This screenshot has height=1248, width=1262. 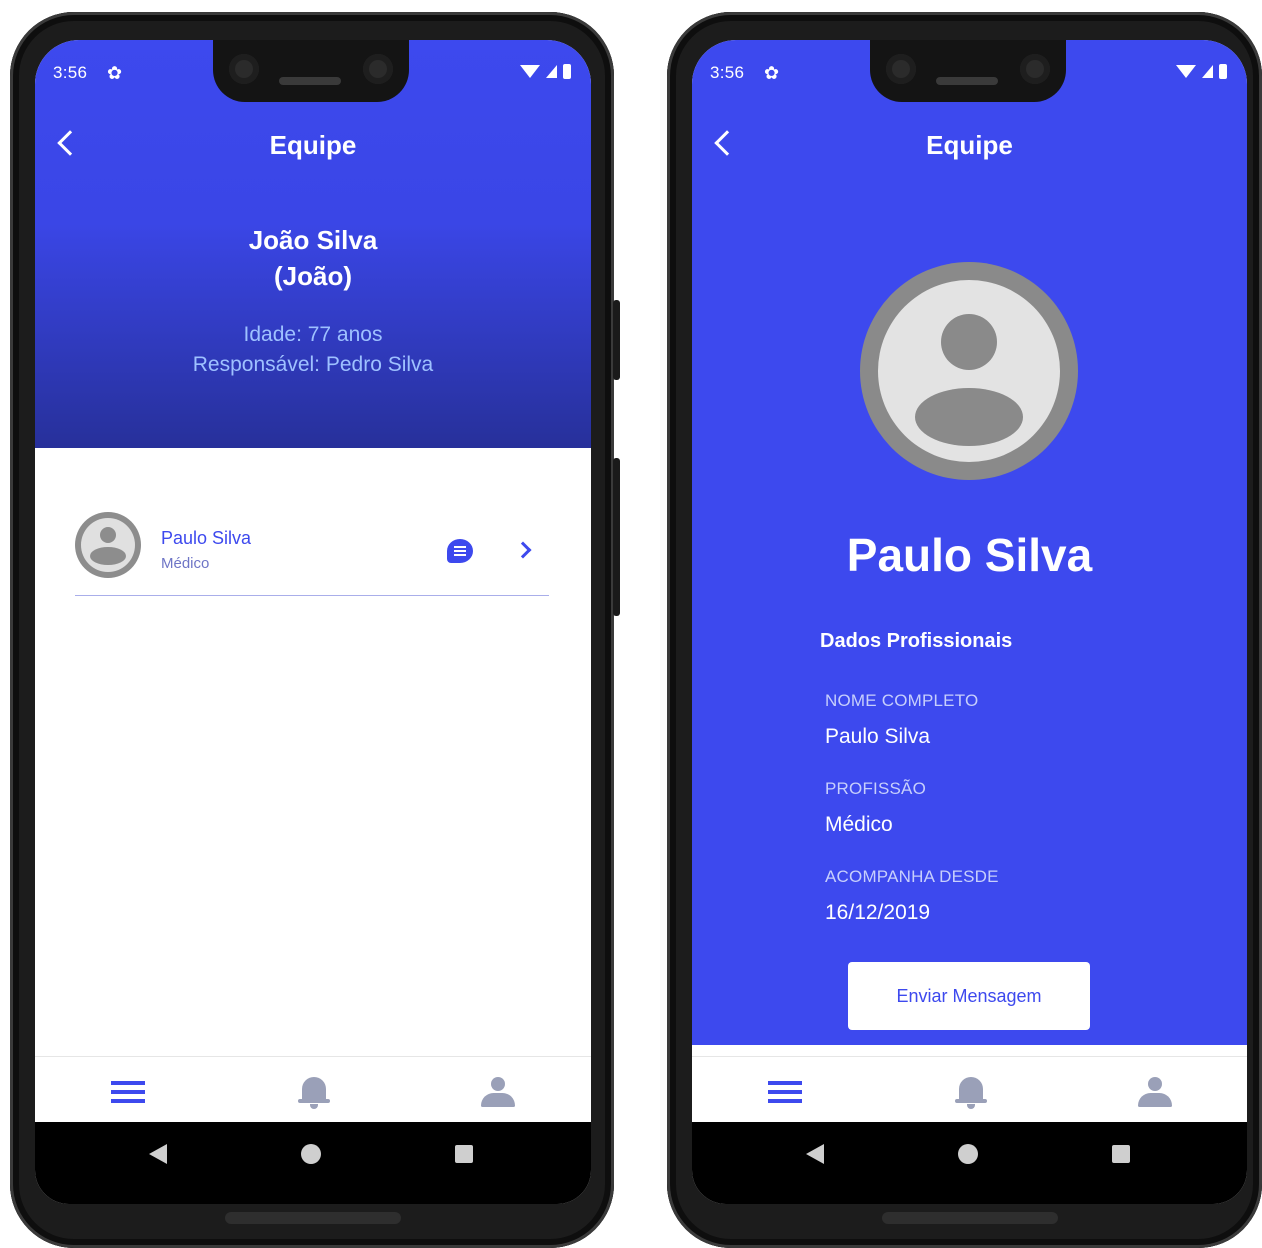 What do you see at coordinates (313, 258) in the screenshot?
I see `patient-name-block: João Silva (João)` at bounding box center [313, 258].